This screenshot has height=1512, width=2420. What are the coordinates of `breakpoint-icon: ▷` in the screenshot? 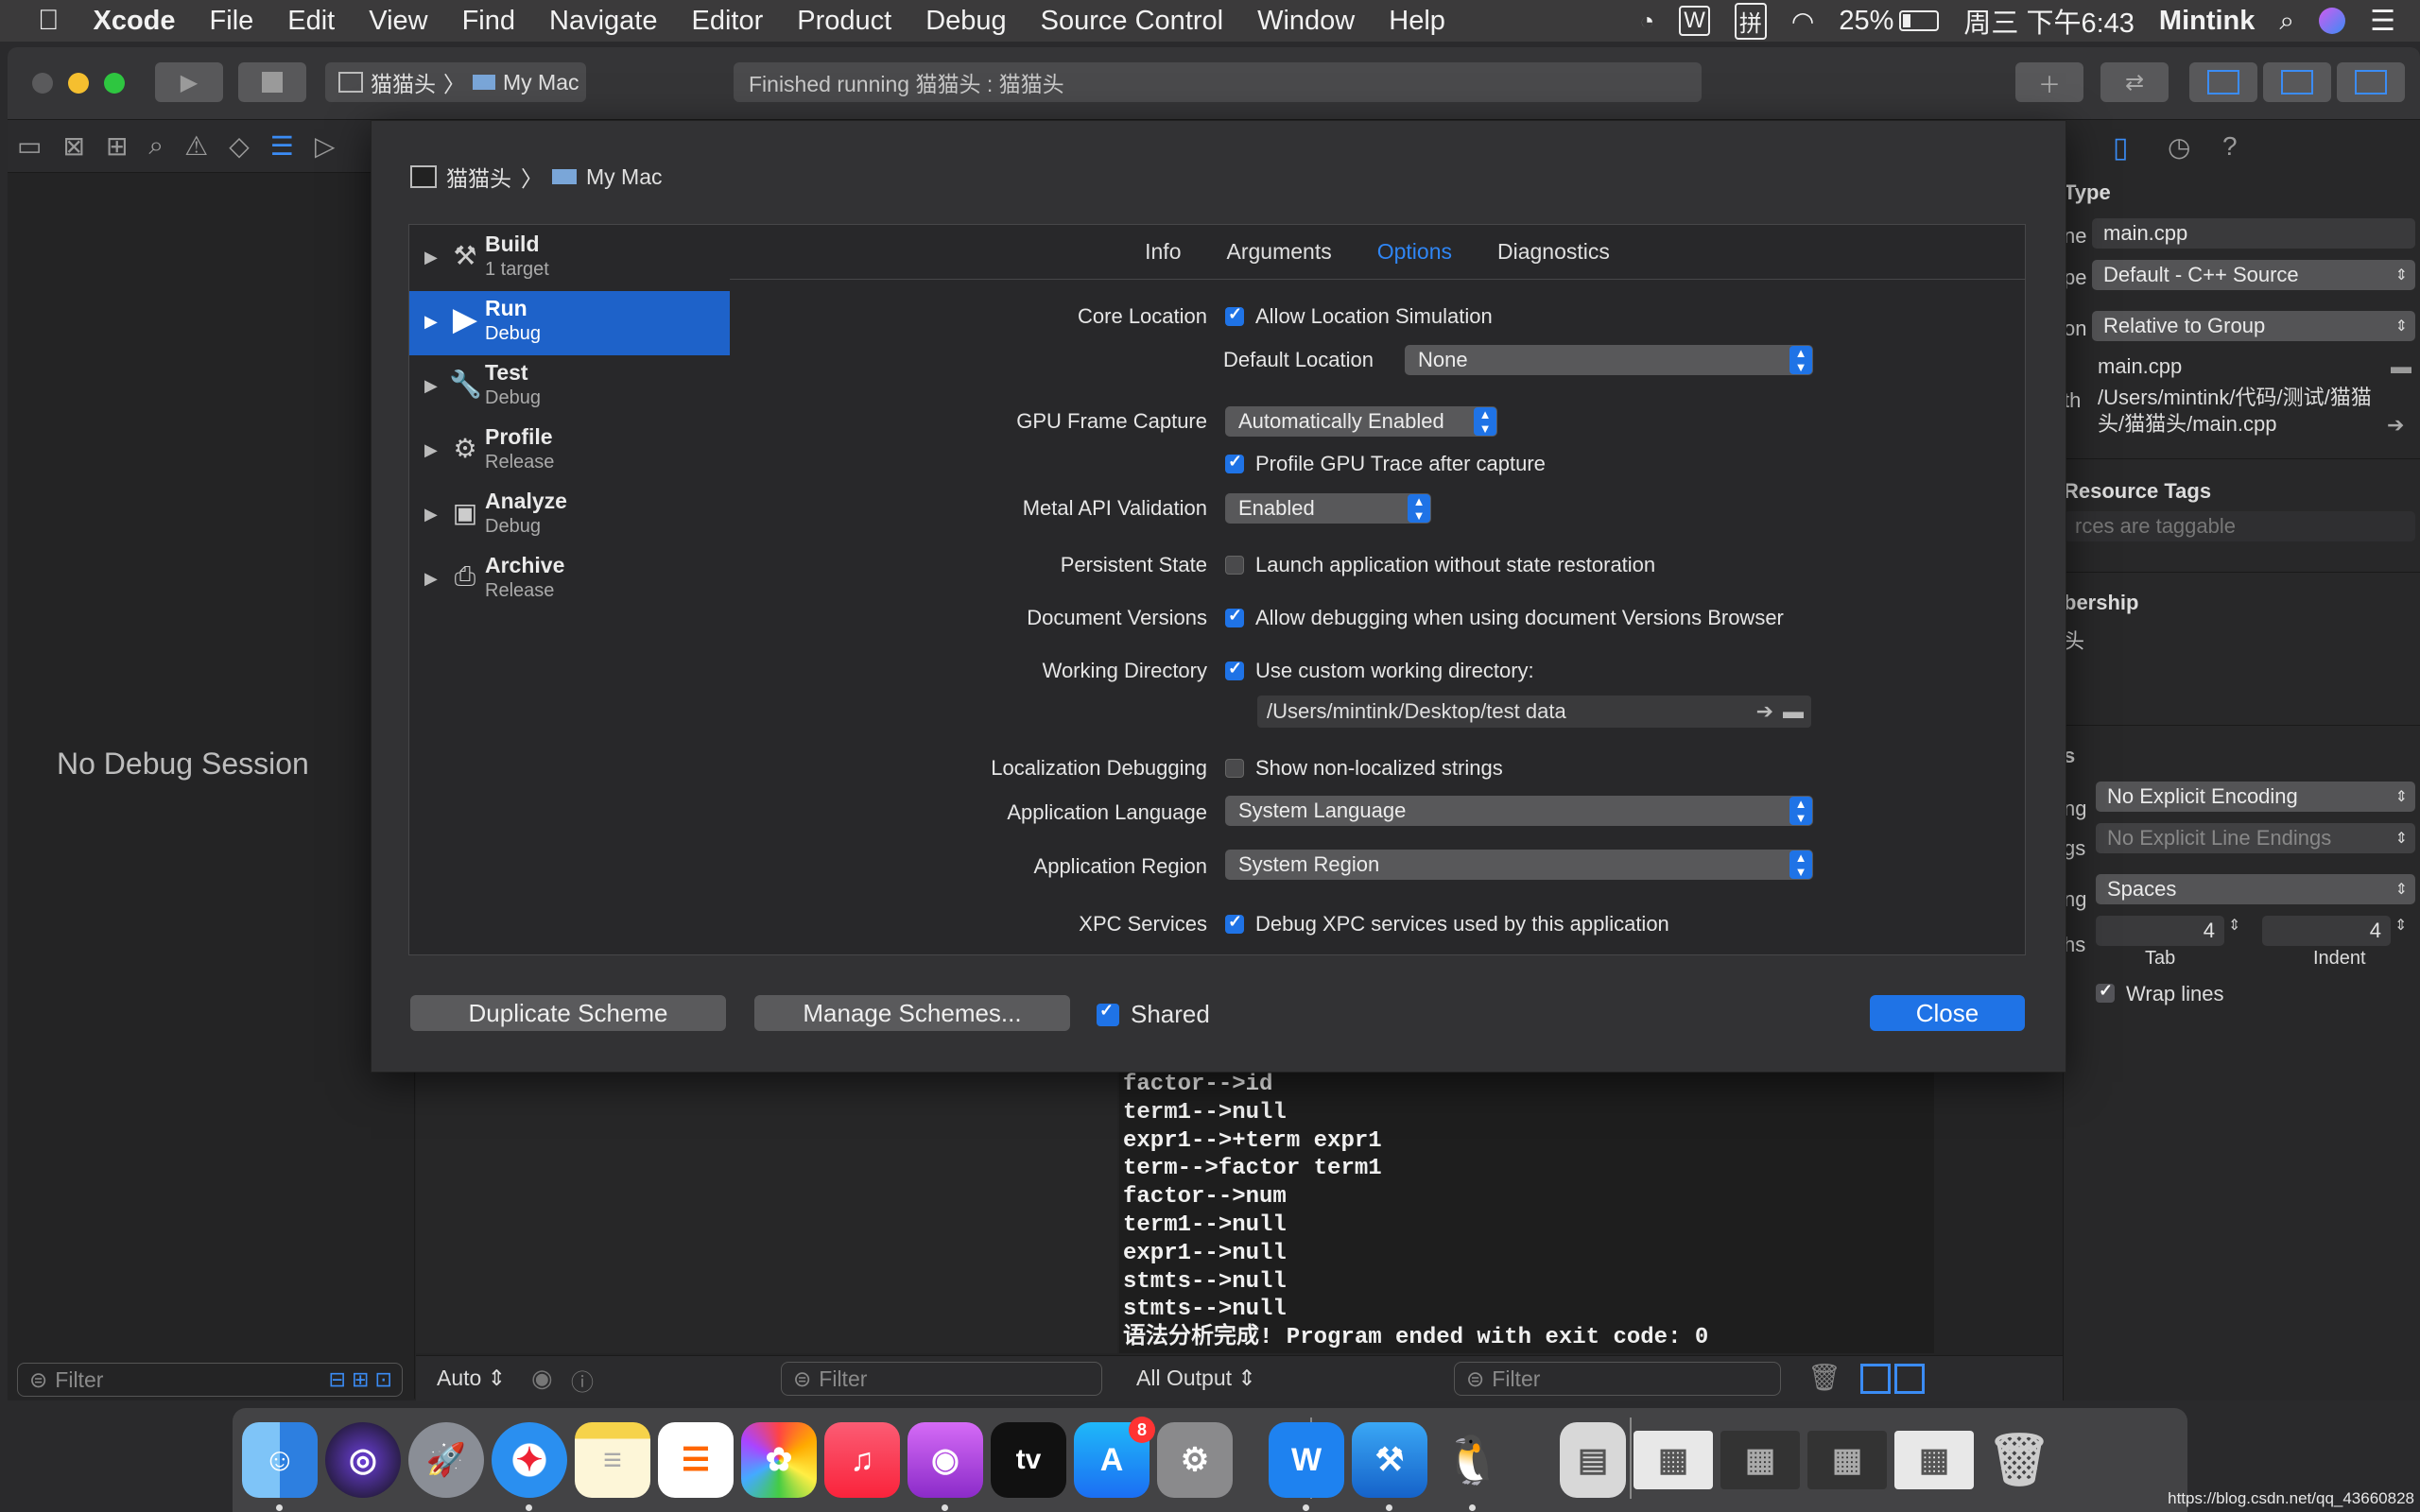 It's located at (325, 146).